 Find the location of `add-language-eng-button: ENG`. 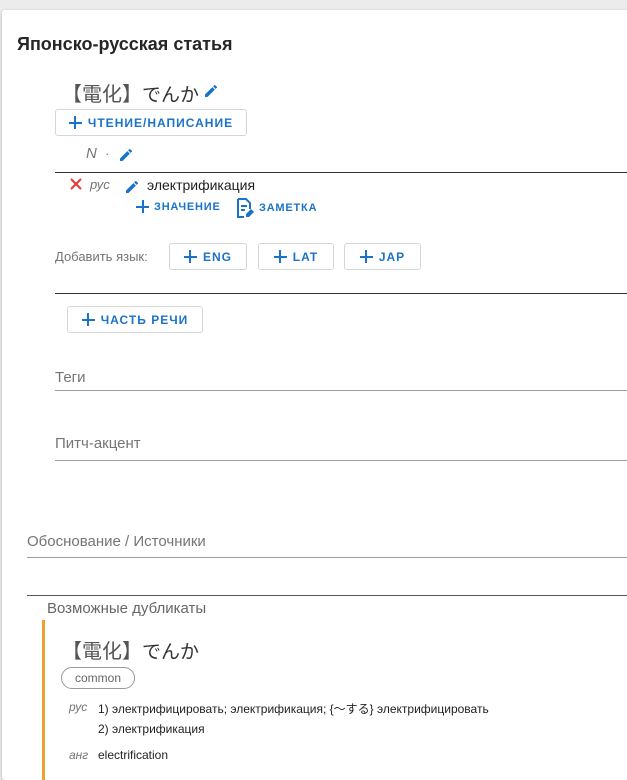

add-language-eng-button: ENG is located at coordinates (208, 256).